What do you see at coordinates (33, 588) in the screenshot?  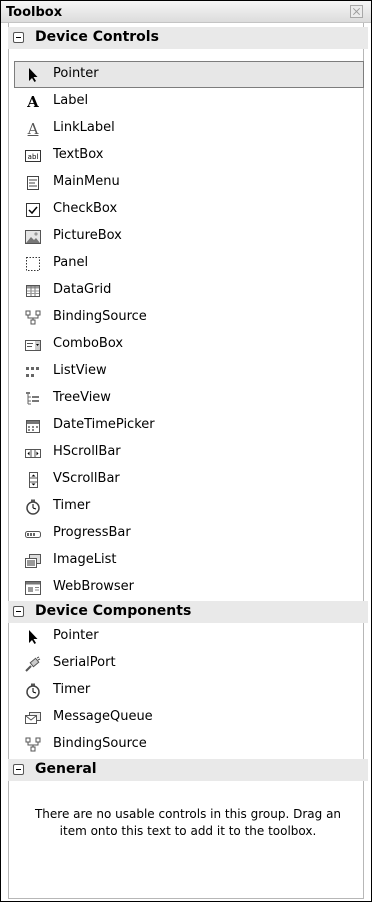 I see `webbrowser-icon` at bounding box center [33, 588].